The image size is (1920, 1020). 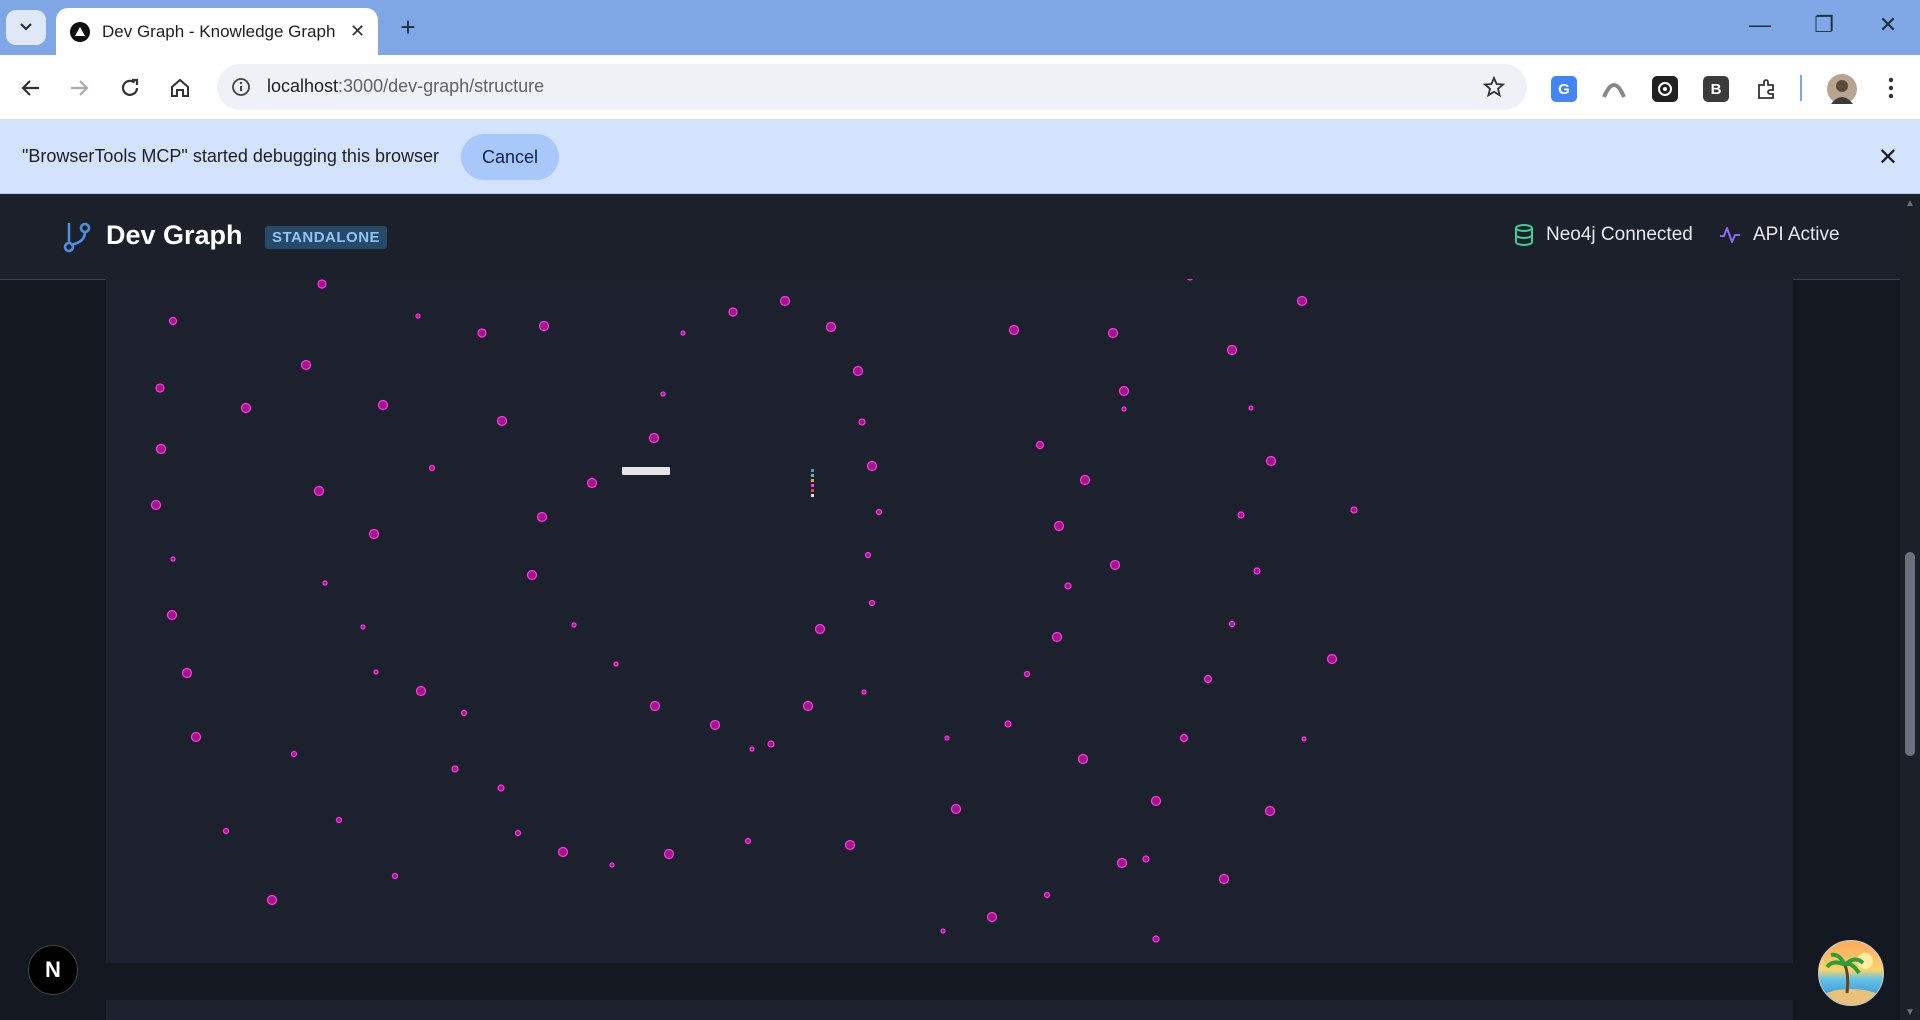 I want to click on infobar-close-icon: ✕, so click(x=1888, y=157).